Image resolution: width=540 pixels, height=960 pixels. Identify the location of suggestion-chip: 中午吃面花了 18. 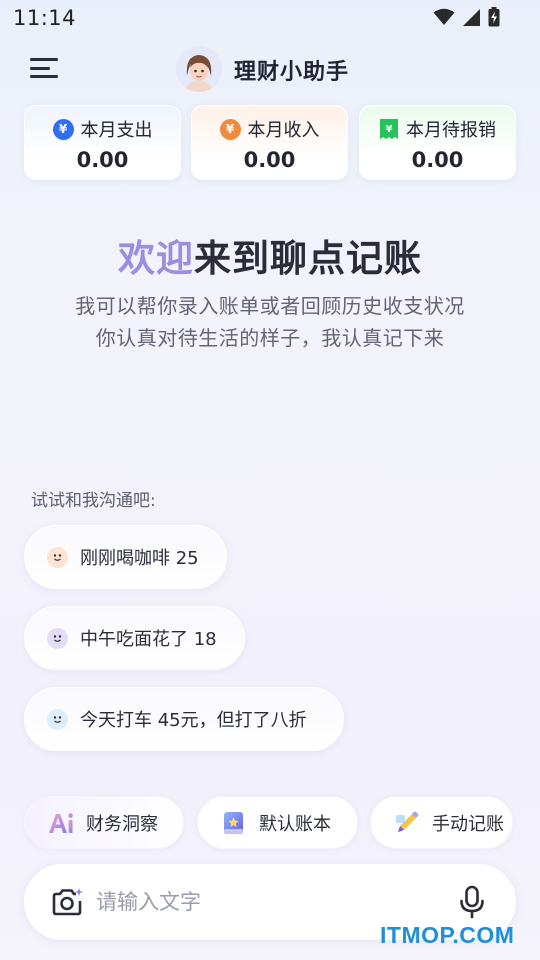
(134, 638).